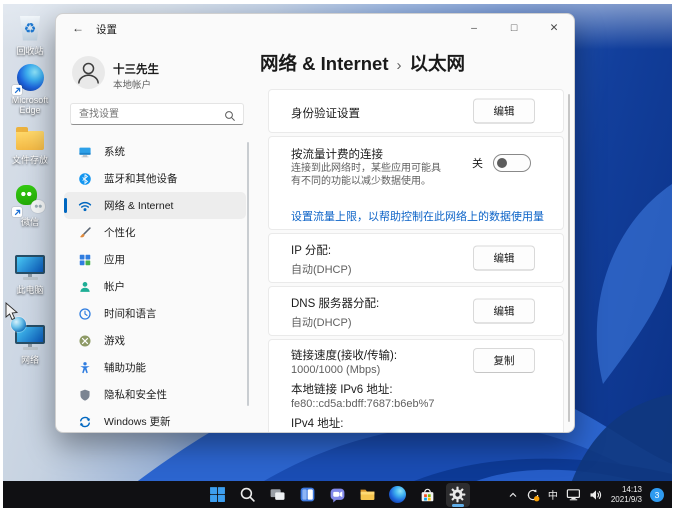 The height and width of the screenshot is (512, 676). What do you see at coordinates (504, 258) in the screenshot?
I see `ip-edit-button: 编辑` at bounding box center [504, 258].